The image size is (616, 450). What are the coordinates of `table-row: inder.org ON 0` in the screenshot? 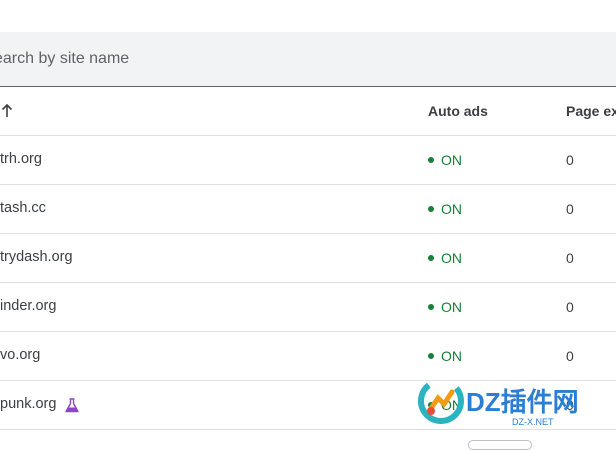 It's located at (308, 307).